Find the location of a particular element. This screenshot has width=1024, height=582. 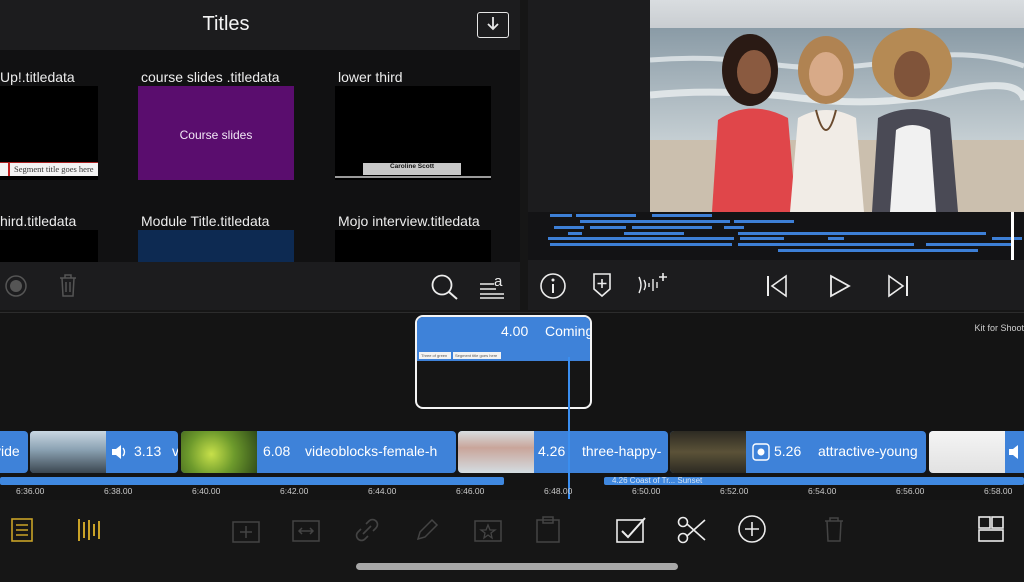

search-icon is located at coordinates (445, 287).